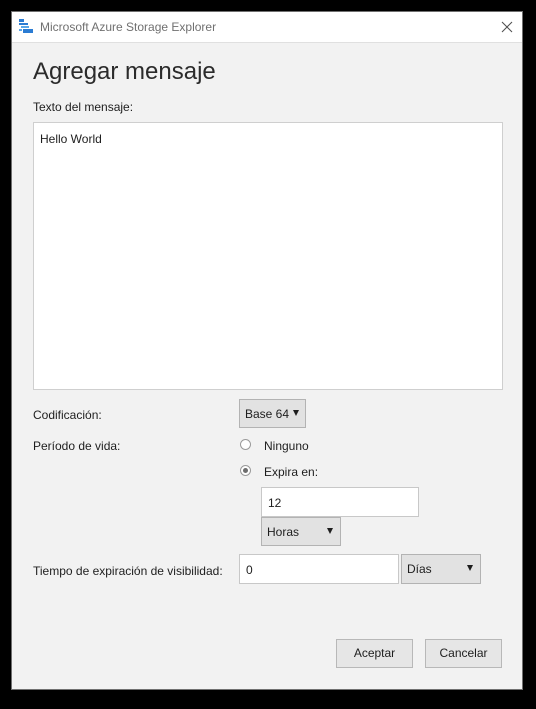  Describe the element at coordinates (319, 569) in the screenshot. I see `visibility-amount-input: 0` at that location.